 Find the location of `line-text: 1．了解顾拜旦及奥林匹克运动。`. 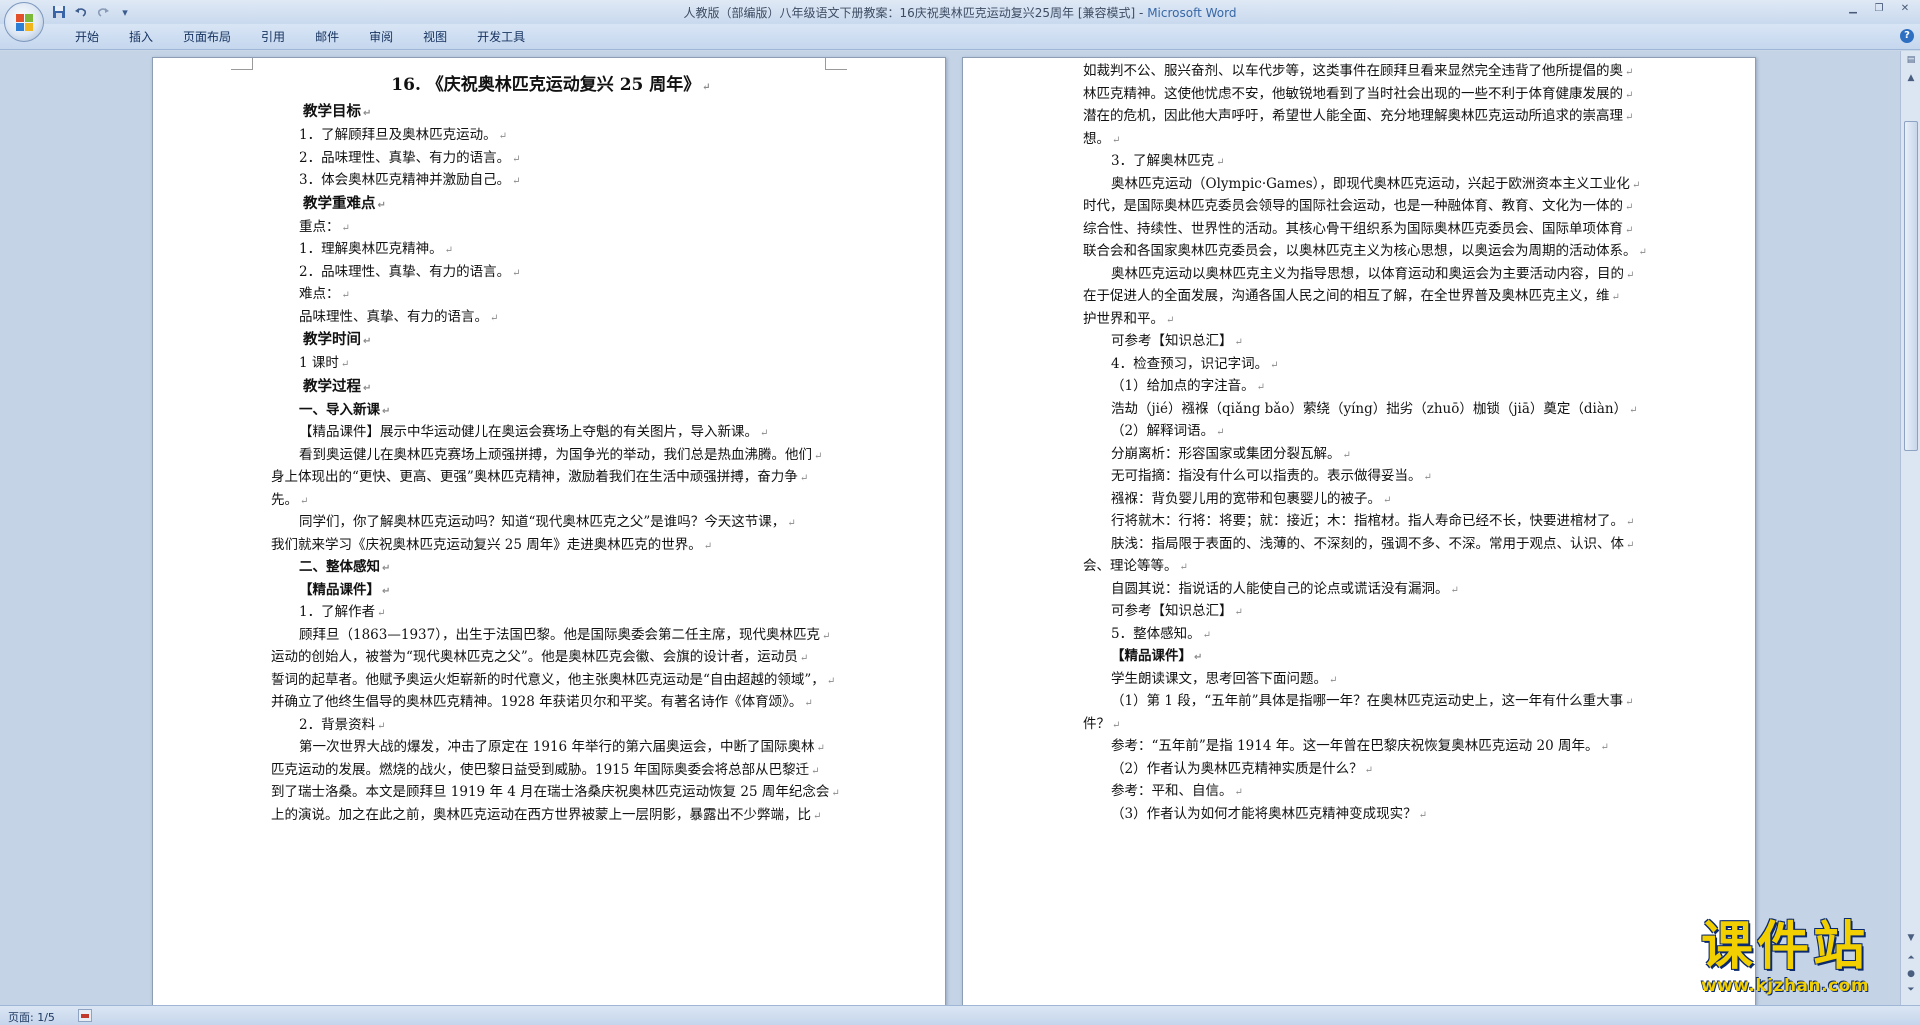

line-text: 1．了解顾拜旦及奥林匹克运动。 is located at coordinates (398, 135).